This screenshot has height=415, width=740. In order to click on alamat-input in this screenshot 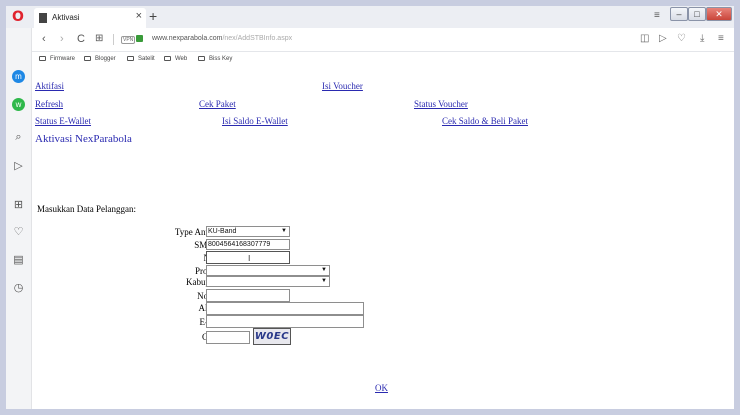, I will do `click(285, 308)`.